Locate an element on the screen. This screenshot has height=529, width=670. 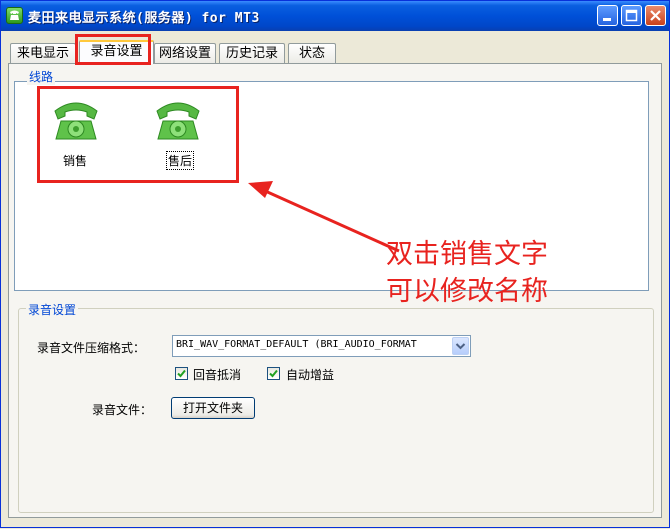
annotation-text: 双击销售文字 可以修改名称 is located at coordinates (467, 273).